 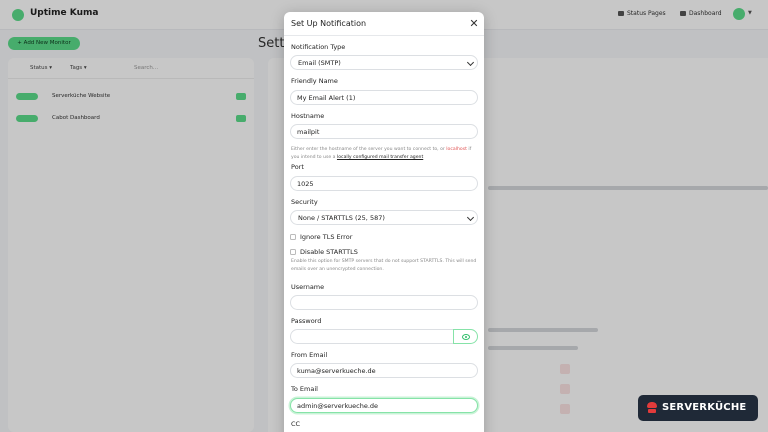 What do you see at coordinates (318, 47) in the screenshot?
I see `notification-type-label: Notification Type` at bounding box center [318, 47].